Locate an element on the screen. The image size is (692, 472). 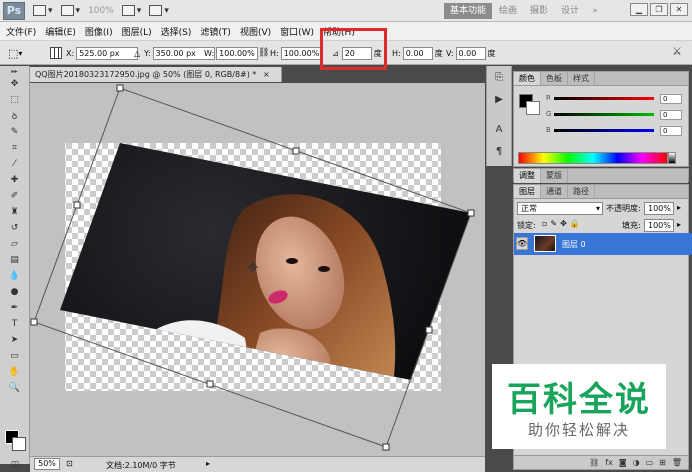
eye-icon: 👁 is located at coordinates (522, 243).